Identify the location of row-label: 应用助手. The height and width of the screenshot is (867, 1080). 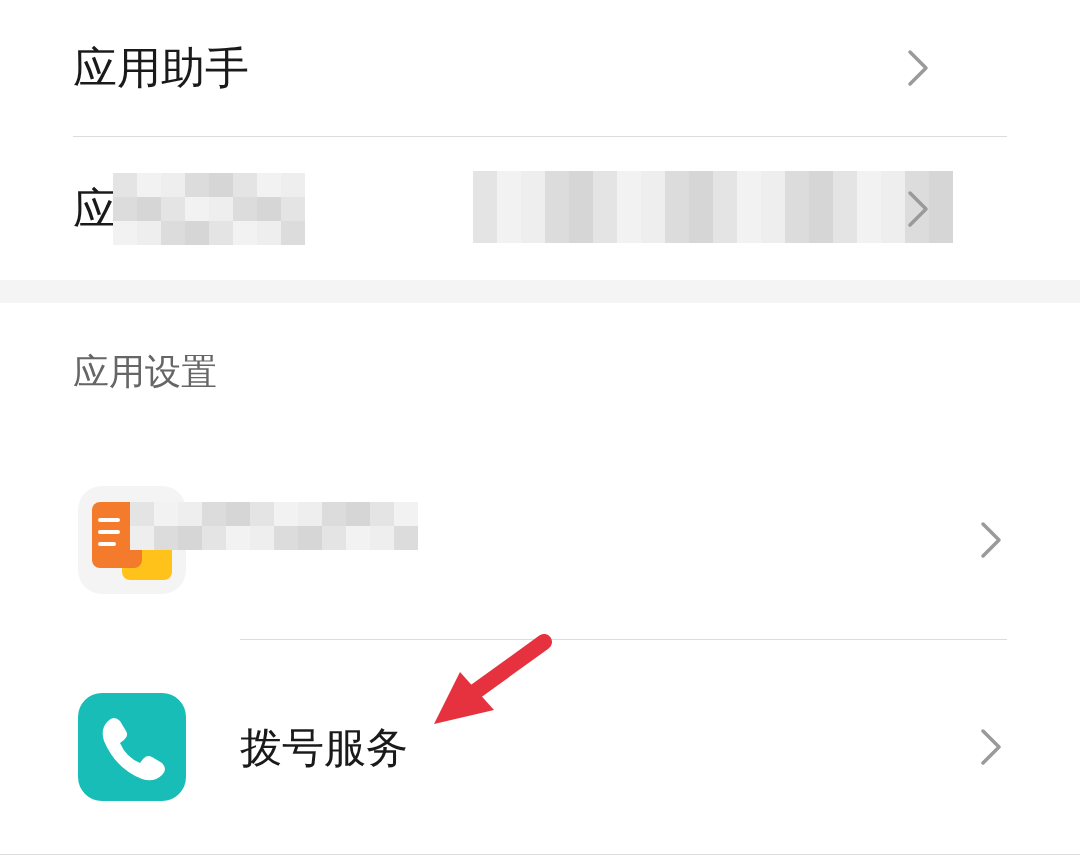
(161, 68).